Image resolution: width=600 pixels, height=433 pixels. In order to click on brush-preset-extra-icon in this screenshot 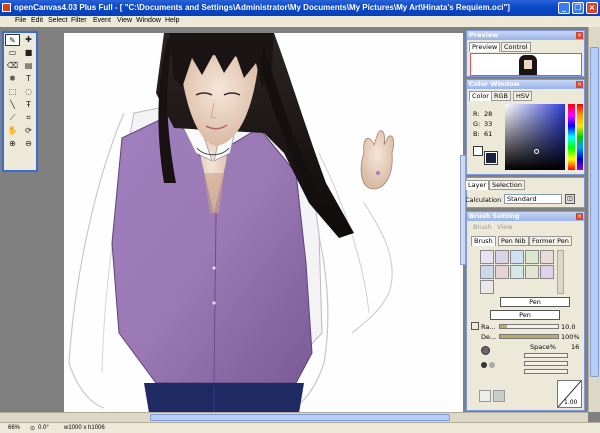, I will do `click(487, 287)`.